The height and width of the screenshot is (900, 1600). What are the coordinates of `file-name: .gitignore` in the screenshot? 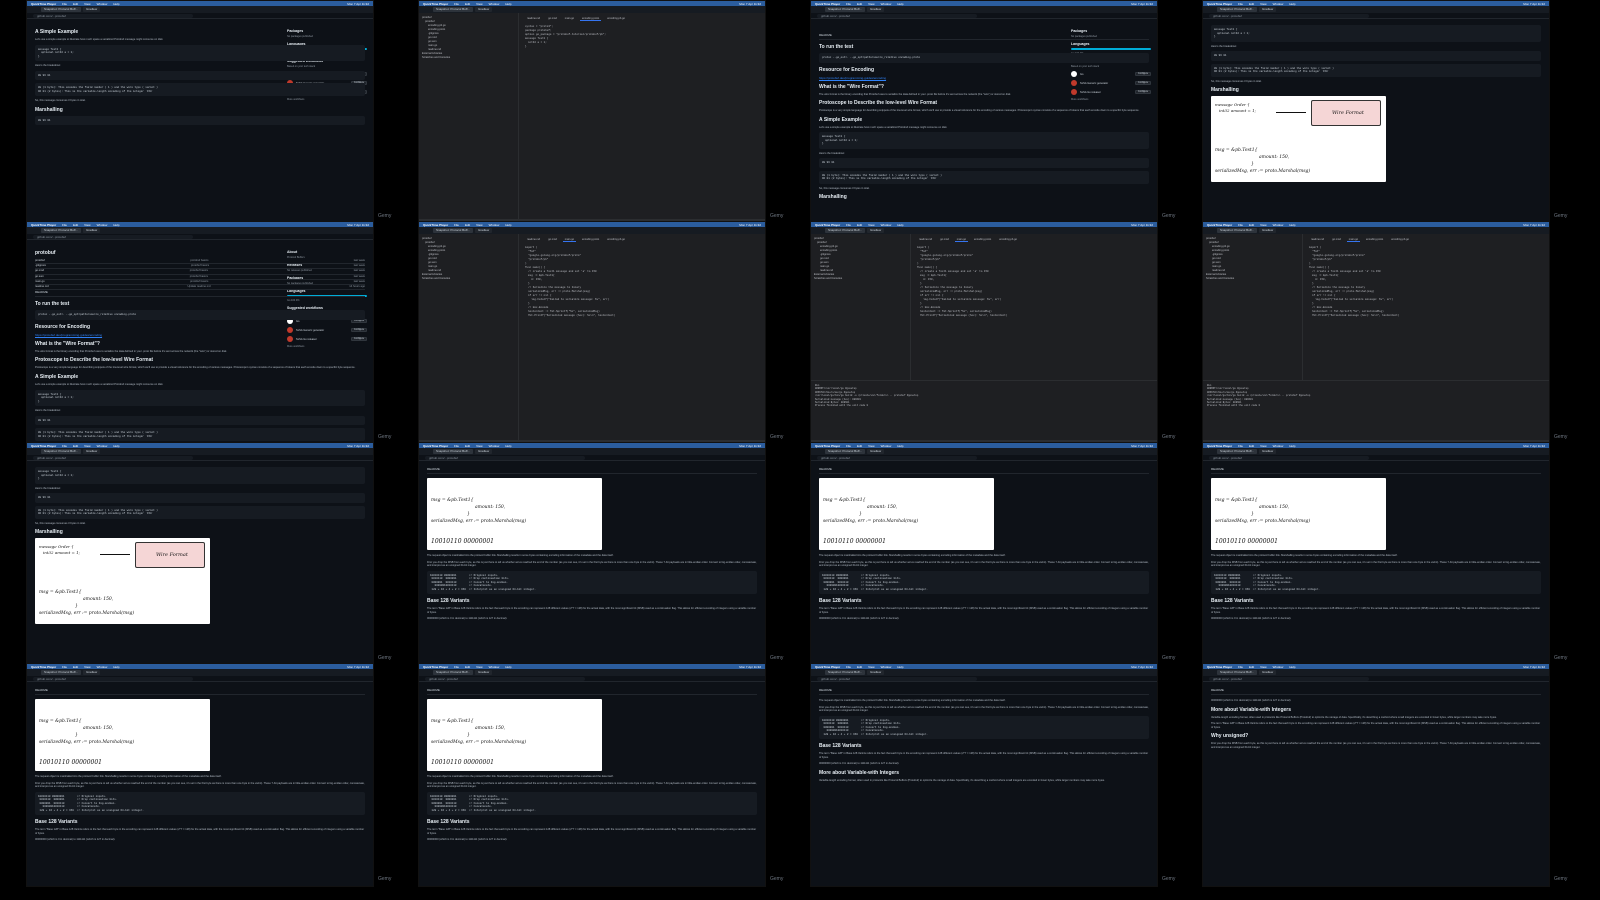 It's located at (40, 266).